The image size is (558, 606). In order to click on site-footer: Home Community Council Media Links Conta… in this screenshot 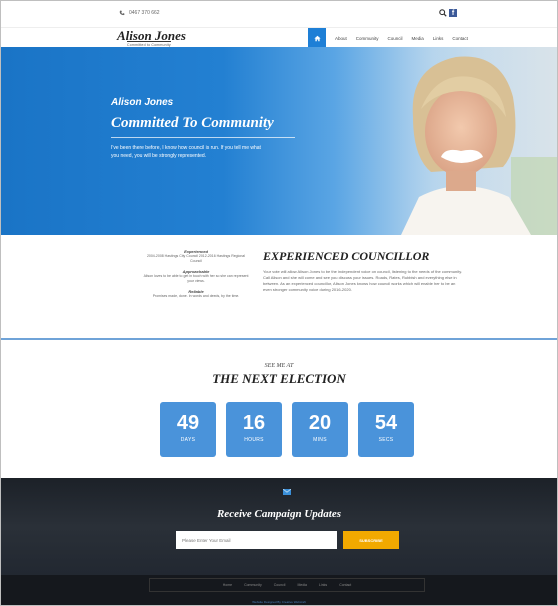, I will do `click(279, 590)`.